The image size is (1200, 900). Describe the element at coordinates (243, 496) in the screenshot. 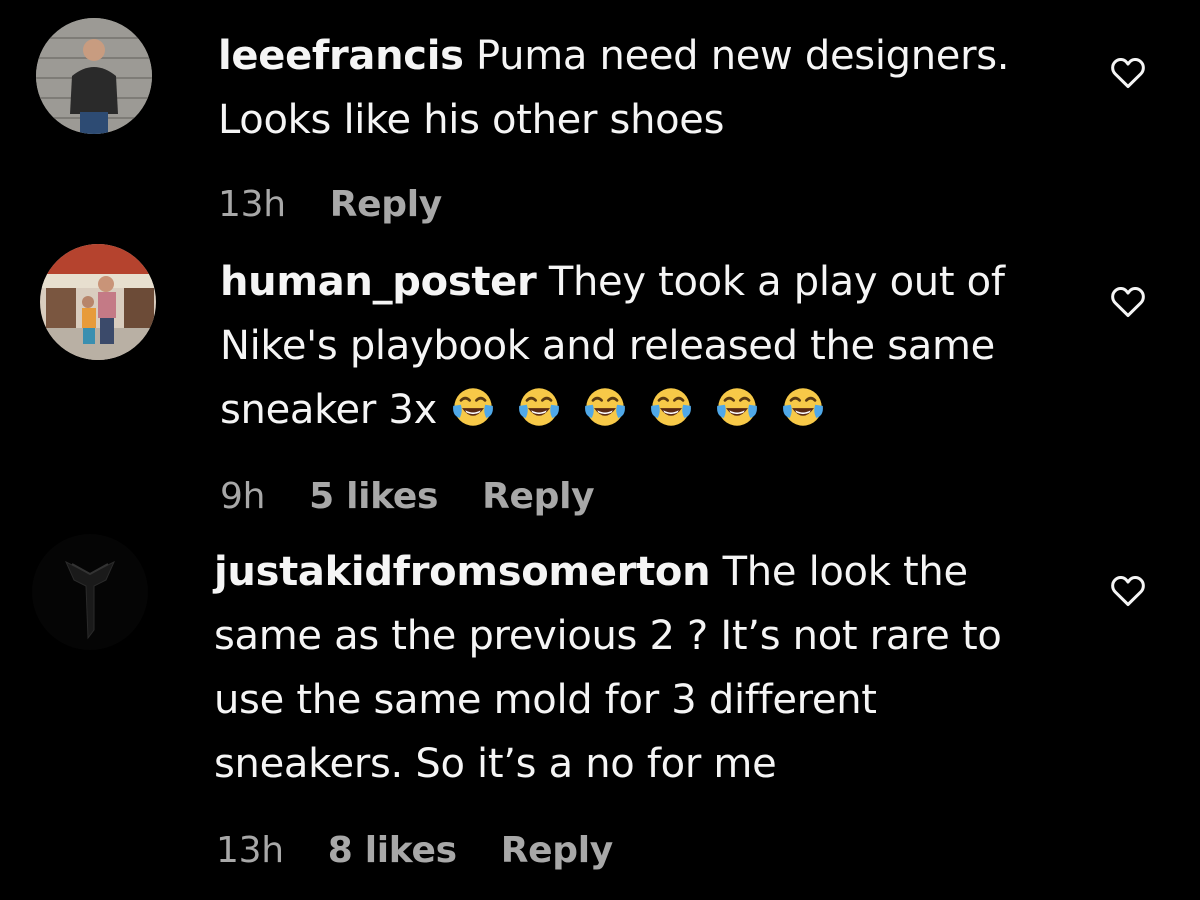

I see `comment-time: 9h` at that location.